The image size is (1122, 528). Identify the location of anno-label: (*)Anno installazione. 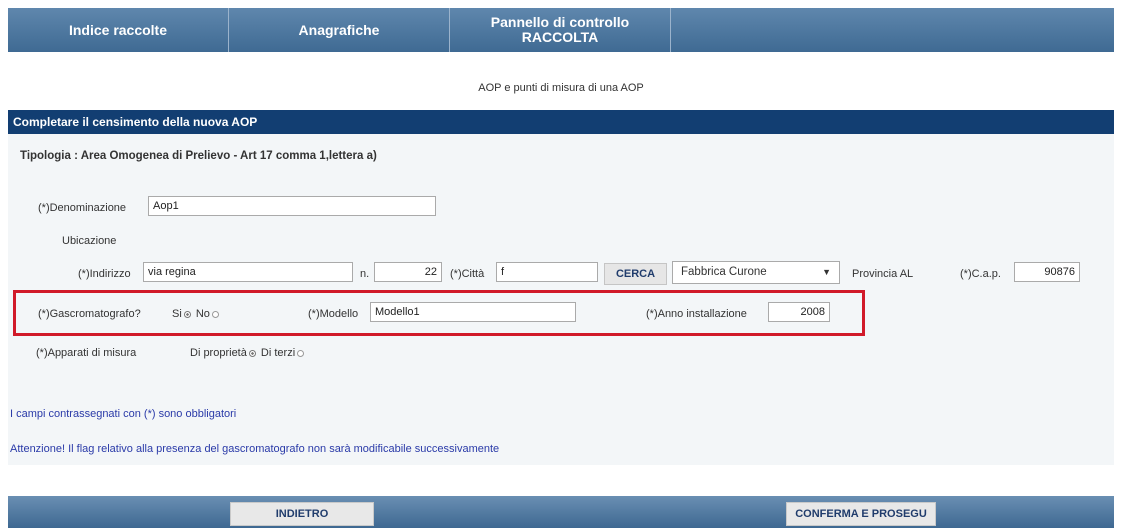
(696, 314).